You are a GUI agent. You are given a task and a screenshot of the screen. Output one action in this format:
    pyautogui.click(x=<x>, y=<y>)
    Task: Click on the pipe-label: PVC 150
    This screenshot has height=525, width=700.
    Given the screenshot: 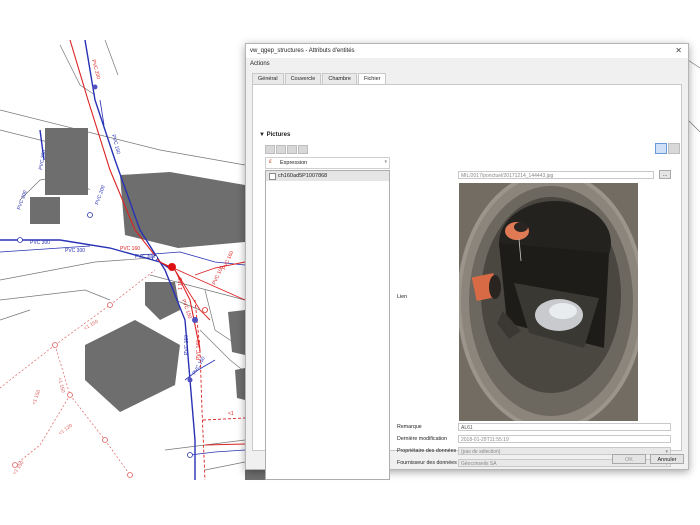 What is the action you would take?
    pyautogui.click(x=187, y=345)
    